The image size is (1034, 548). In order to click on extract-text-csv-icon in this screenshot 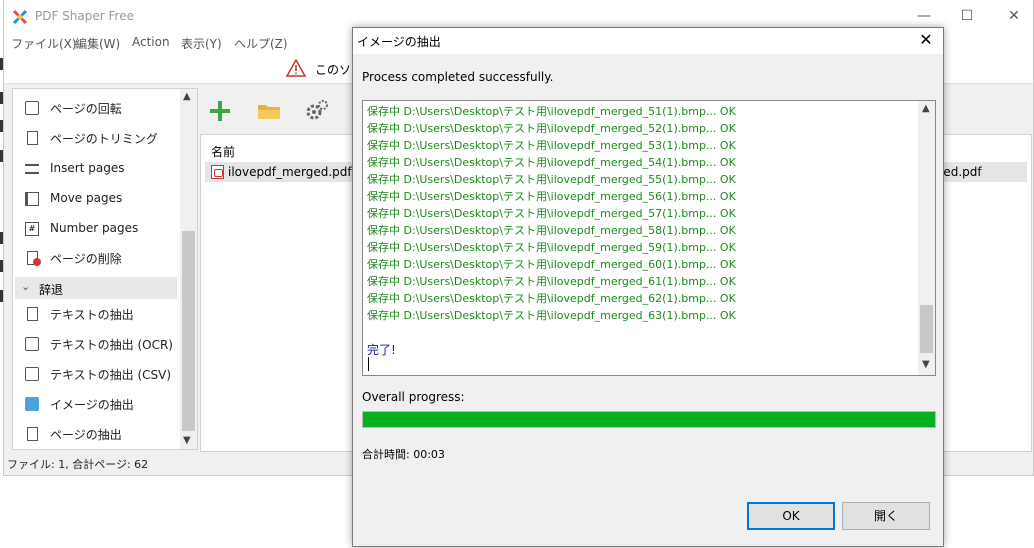, I will do `click(32, 374)`.